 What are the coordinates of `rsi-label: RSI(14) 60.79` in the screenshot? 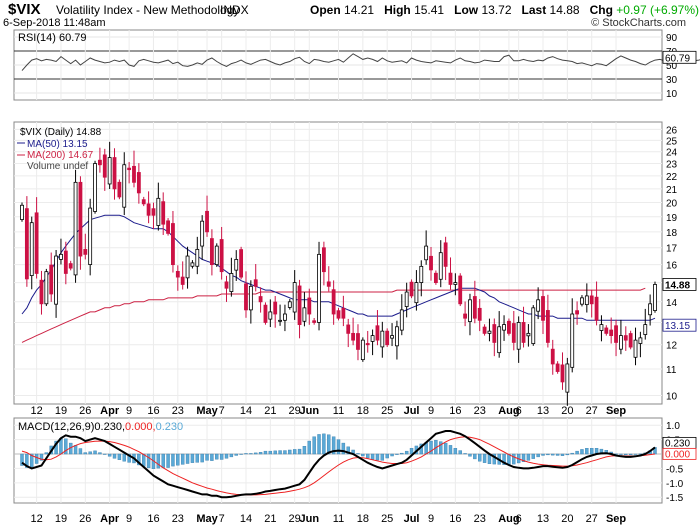 It's located at (52, 38).